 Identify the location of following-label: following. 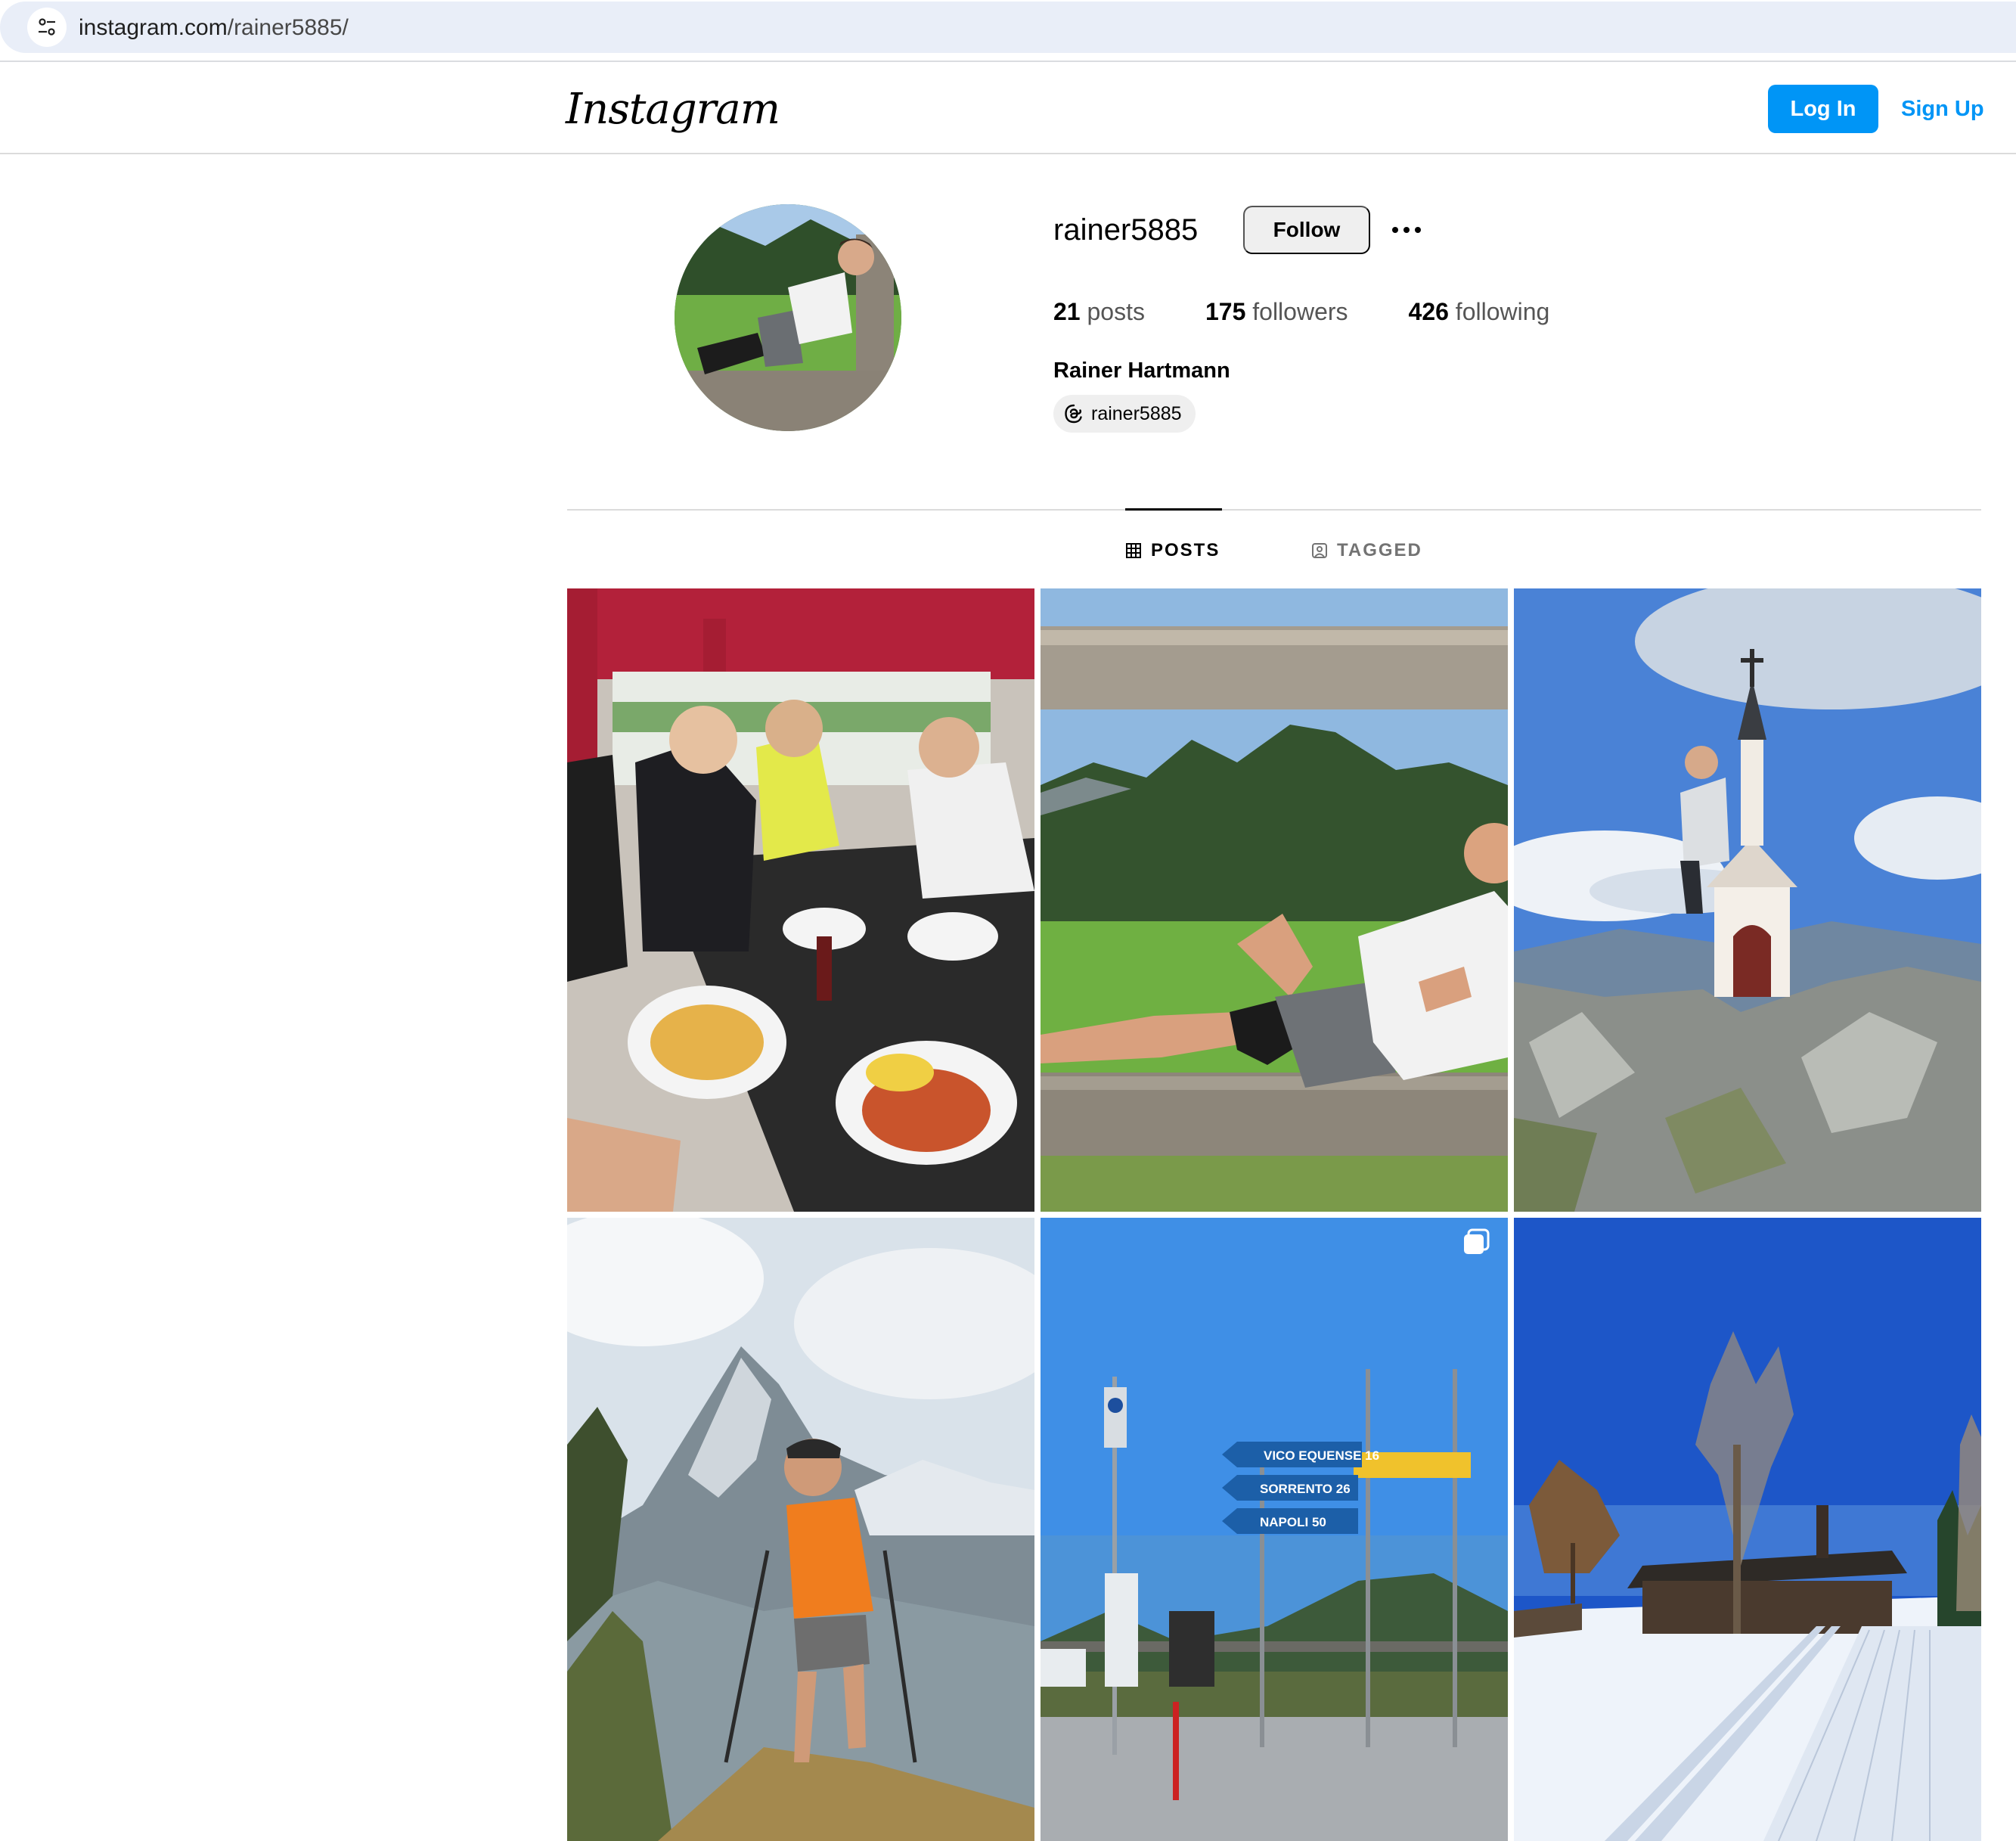
(1502, 312).